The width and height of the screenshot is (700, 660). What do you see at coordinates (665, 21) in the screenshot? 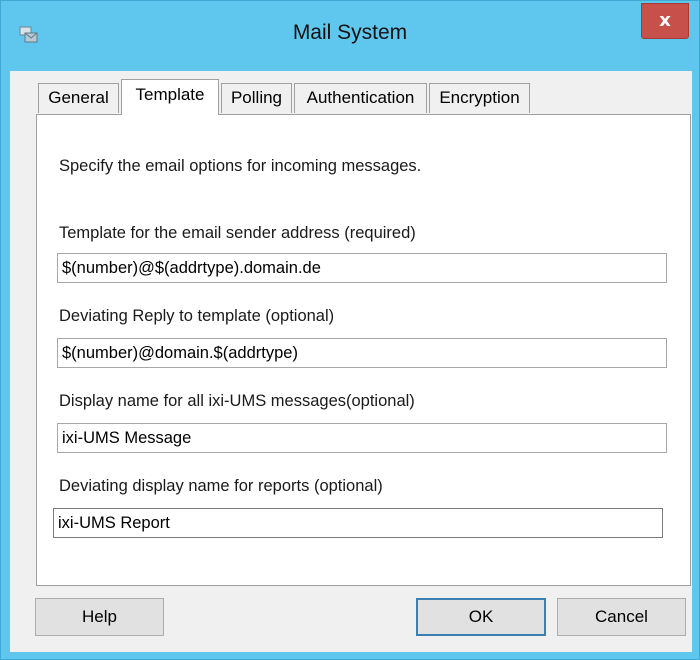
I see `close-button: x` at bounding box center [665, 21].